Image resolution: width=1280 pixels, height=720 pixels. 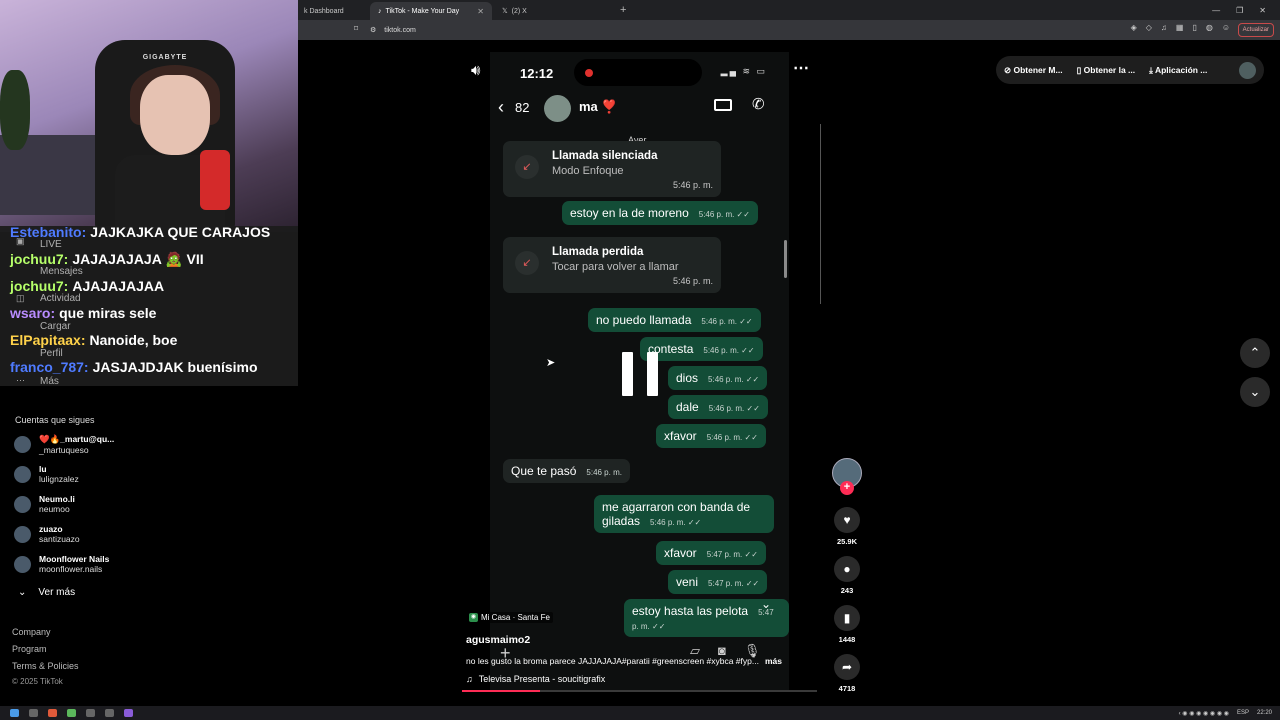 I want to click on feed-navigation: ⌃ ⌄, so click(x=1255, y=377).